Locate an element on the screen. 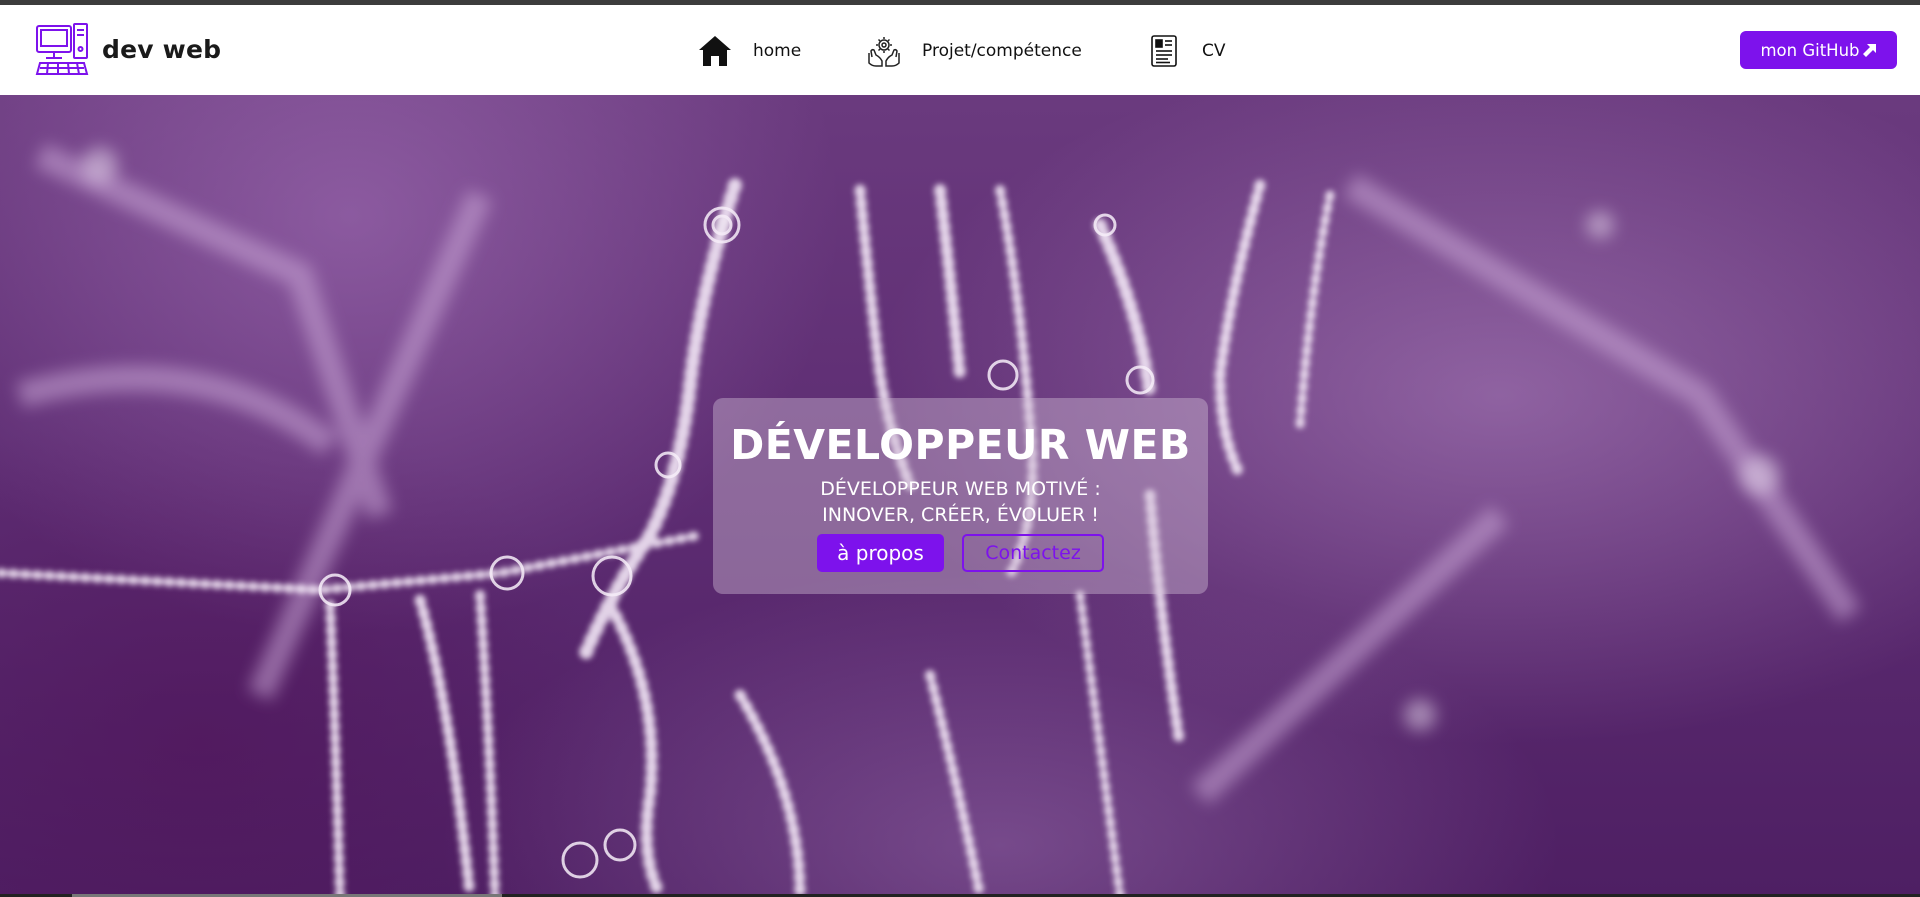  hero-buttons: à propos Contactez is located at coordinates (960, 553).